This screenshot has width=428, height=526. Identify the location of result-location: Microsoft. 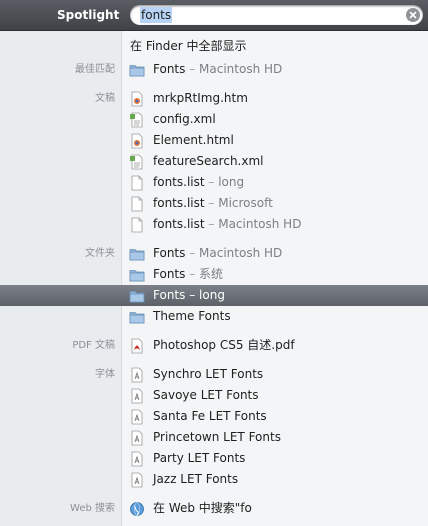
(245, 203).